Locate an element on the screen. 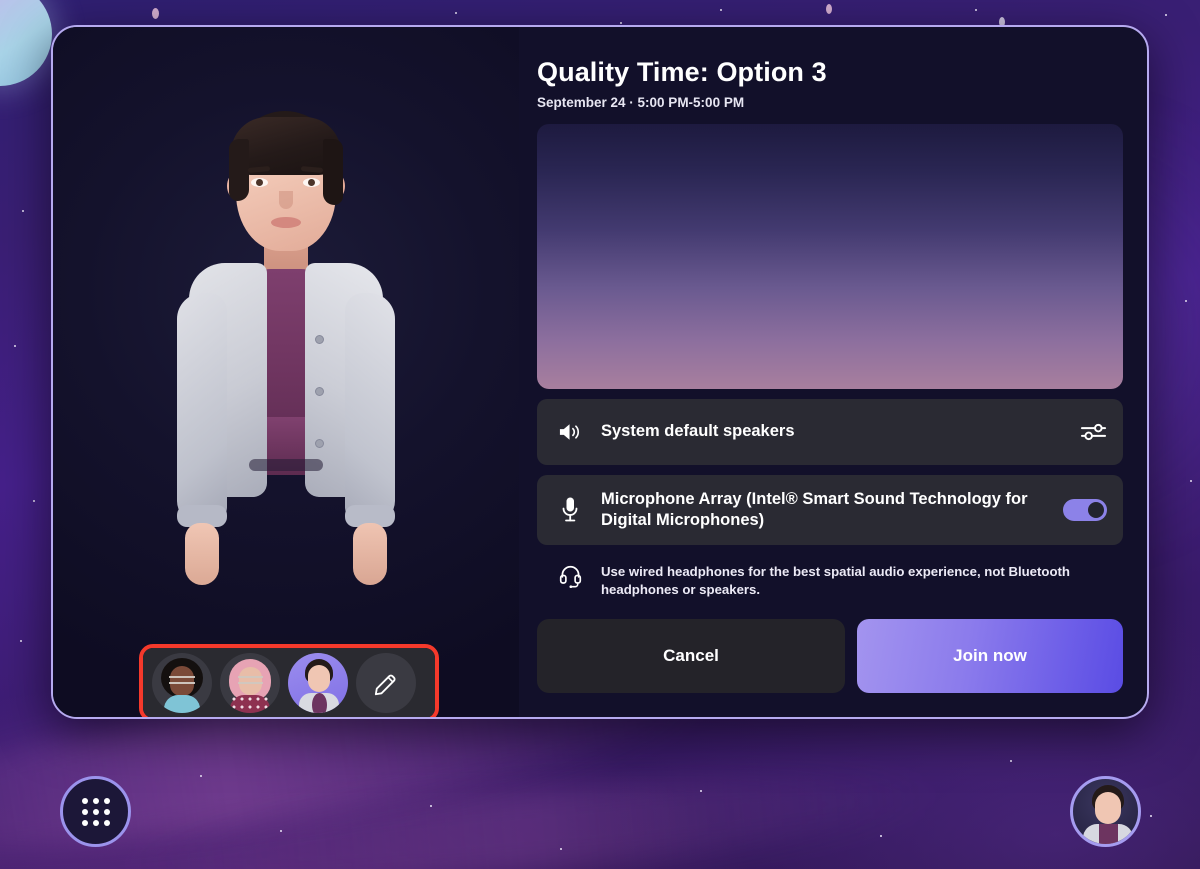 The width and height of the screenshot is (1200, 869). avatar-picker is located at coordinates (289, 682).